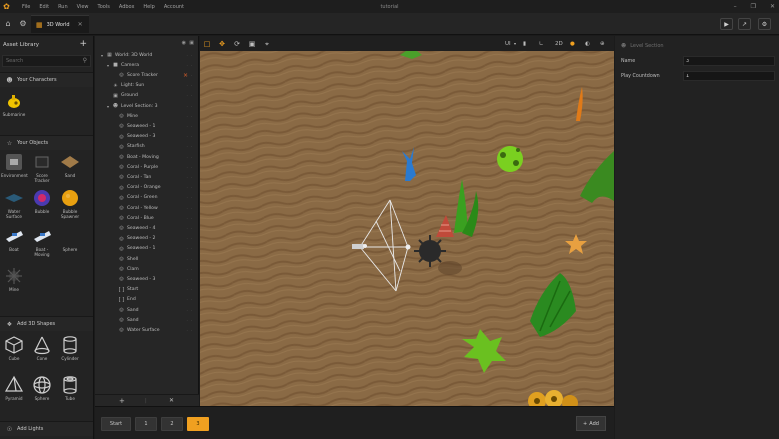 This screenshot has height=439, width=779. What do you see at coordinates (191, 43) in the screenshot?
I see `lock-icon: ▣` at bounding box center [191, 43].